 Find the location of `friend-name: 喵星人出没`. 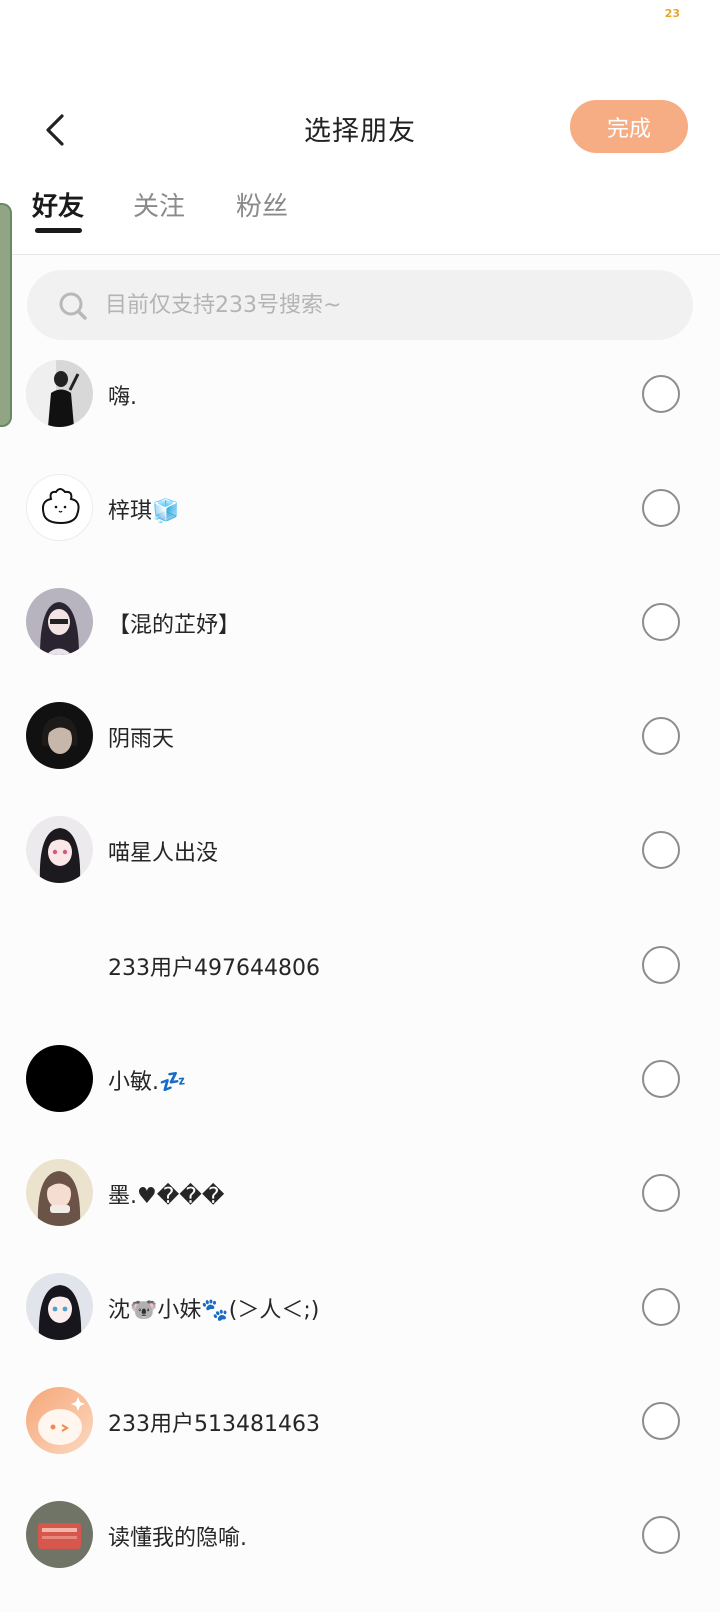

friend-name: 喵星人出没 is located at coordinates (163, 853).